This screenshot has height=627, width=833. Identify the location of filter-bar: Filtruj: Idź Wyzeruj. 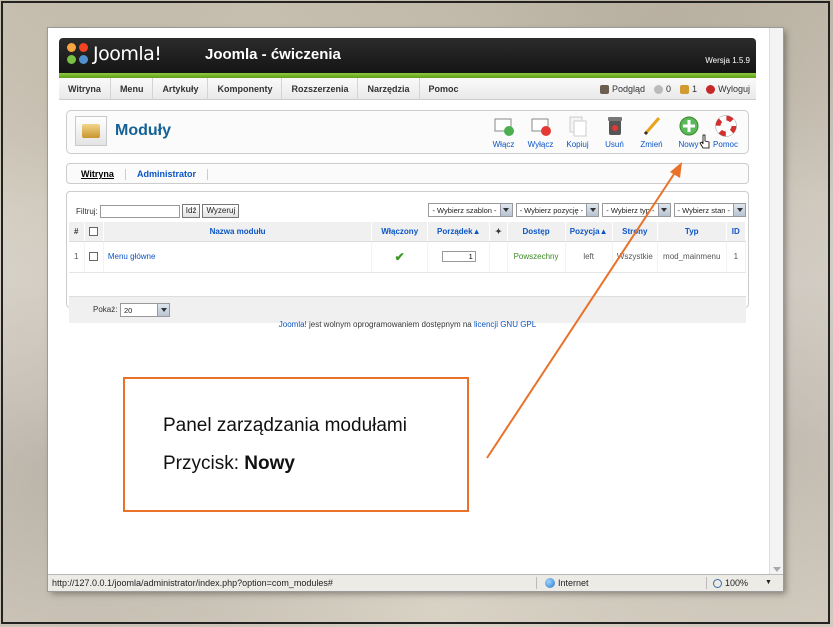
(158, 211).